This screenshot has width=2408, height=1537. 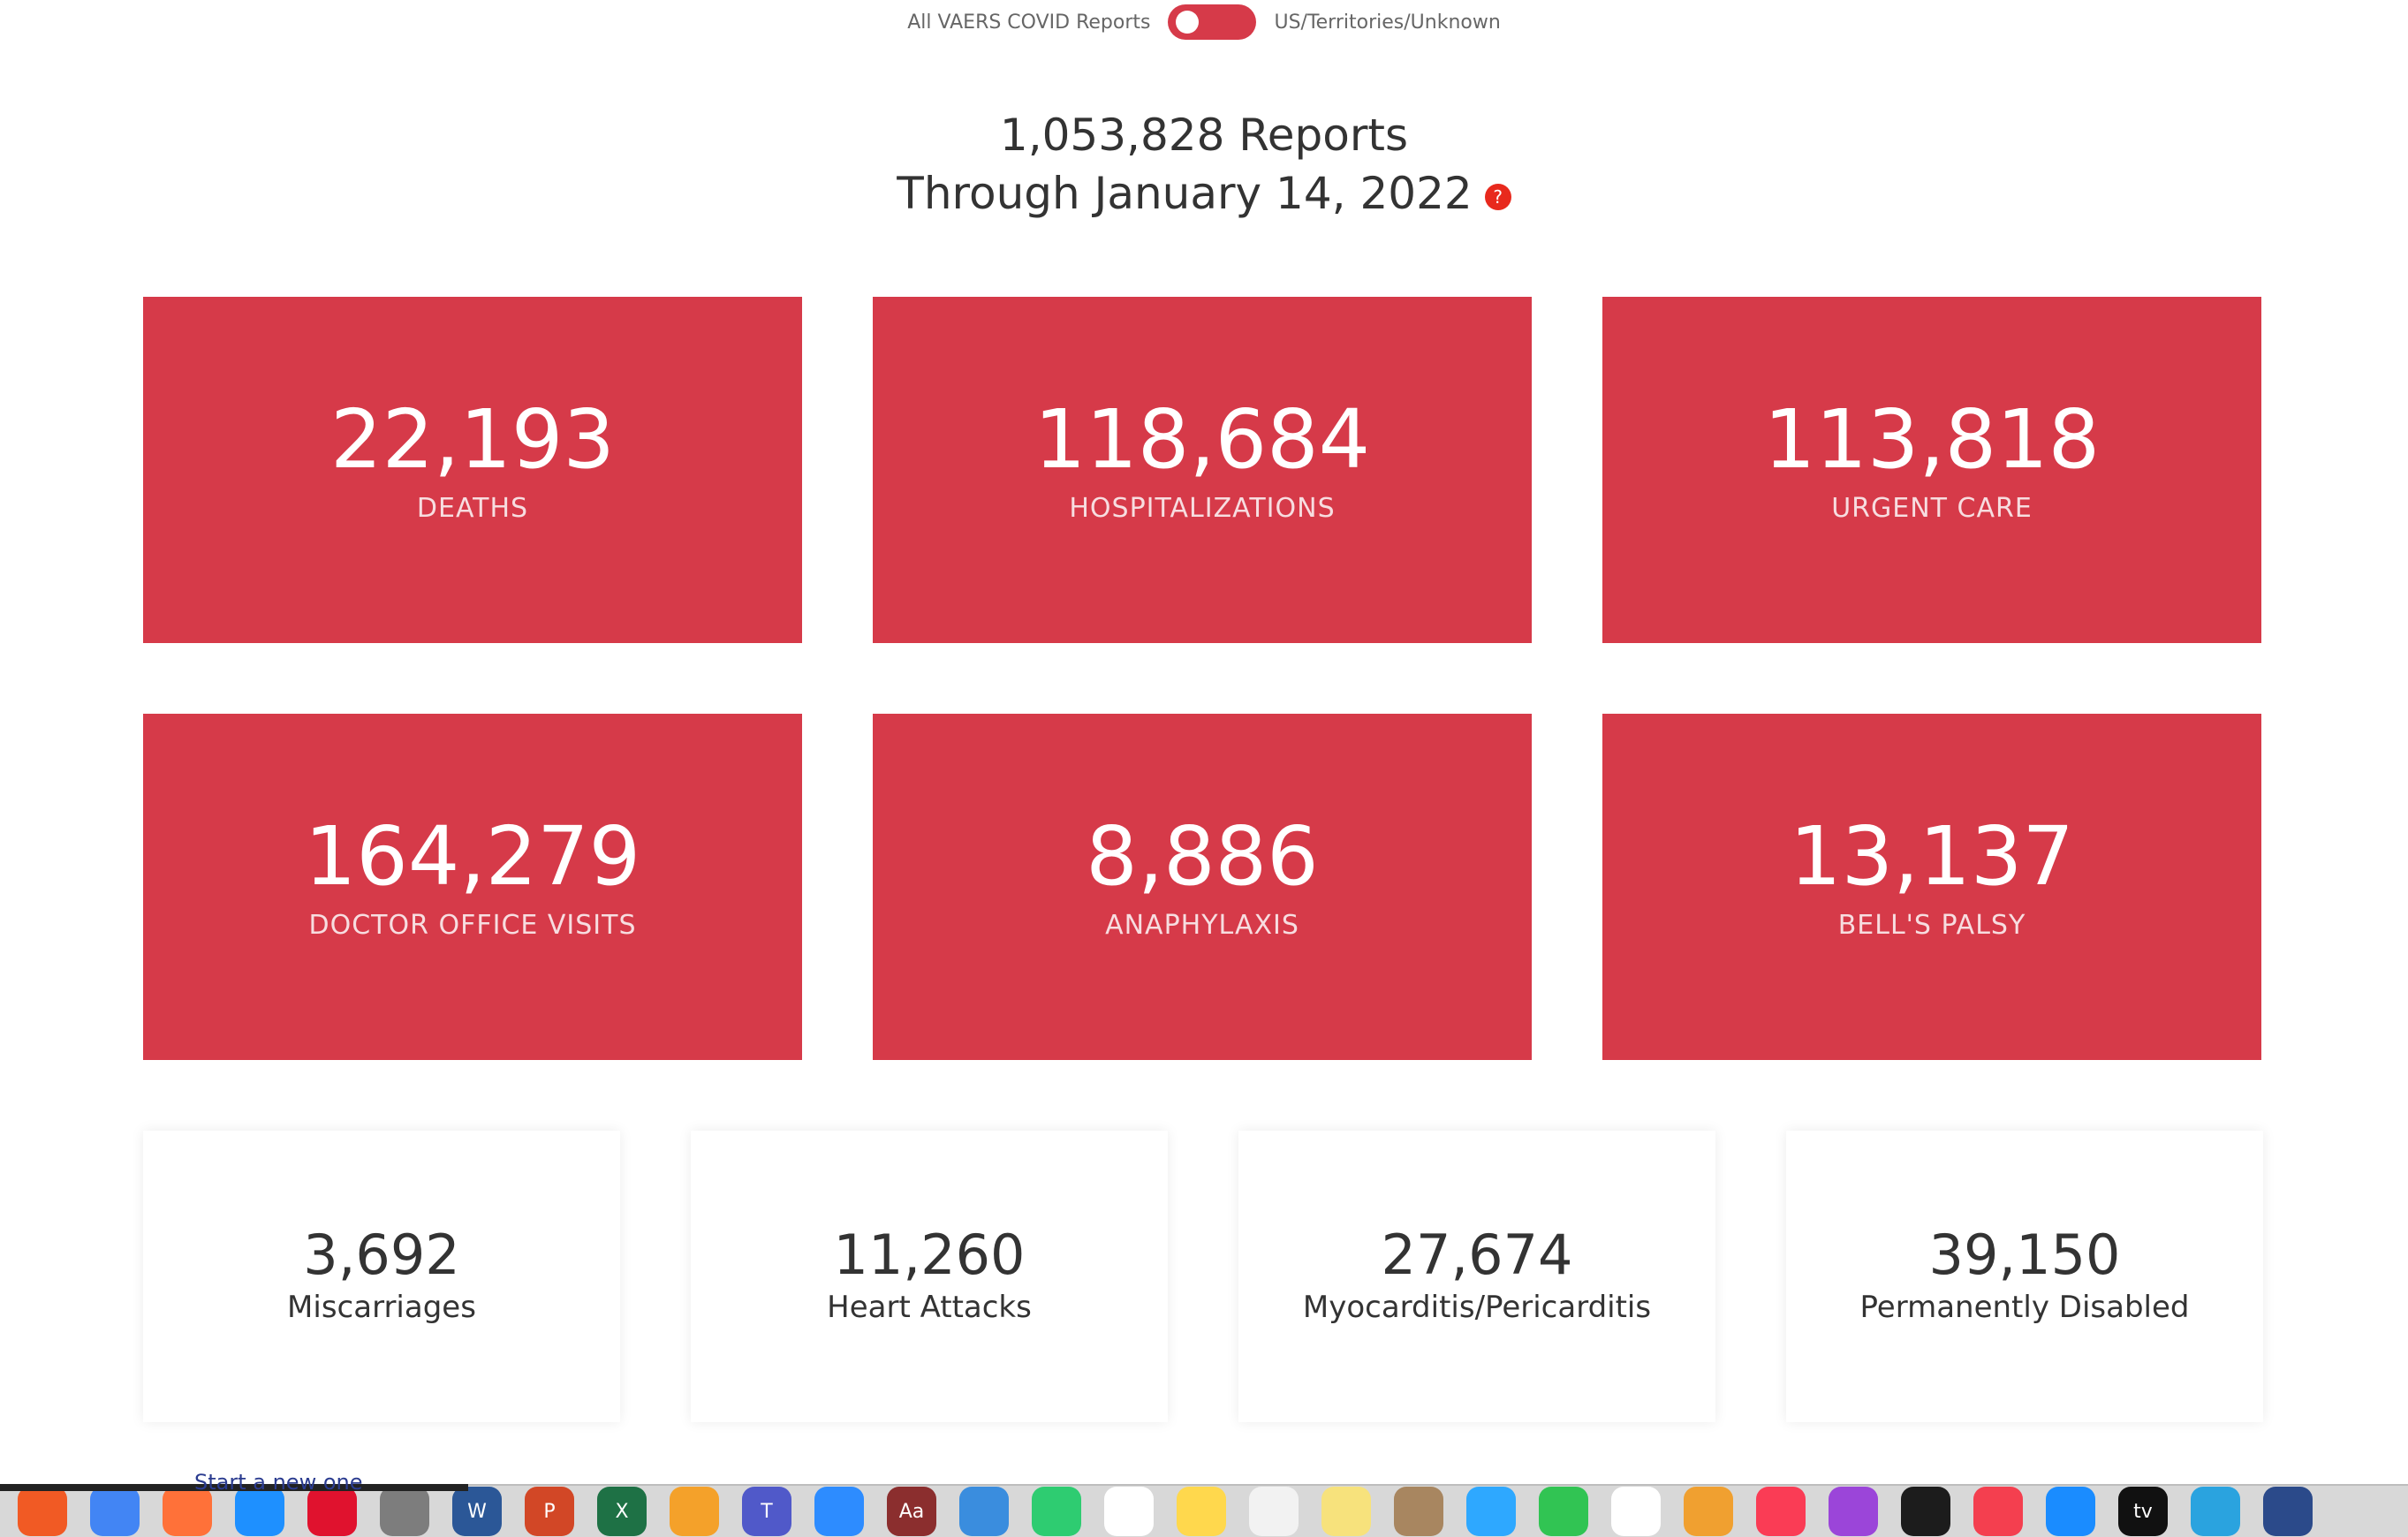 What do you see at coordinates (1202, 508) in the screenshot?
I see `stat-label: HOSPITALIZATIONS` at bounding box center [1202, 508].